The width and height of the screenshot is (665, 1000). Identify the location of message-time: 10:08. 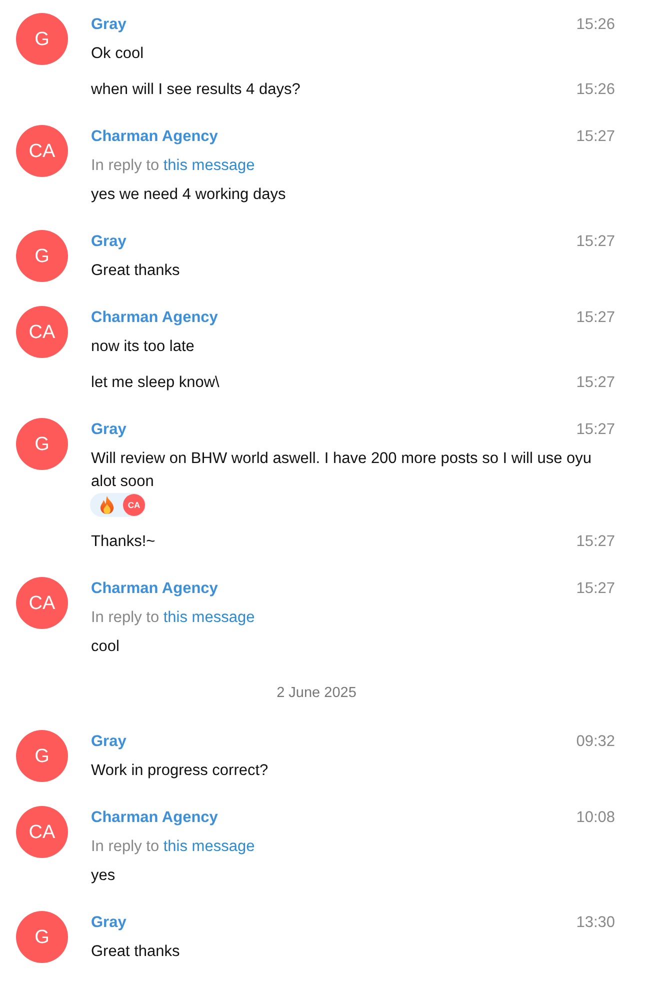
(595, 818).